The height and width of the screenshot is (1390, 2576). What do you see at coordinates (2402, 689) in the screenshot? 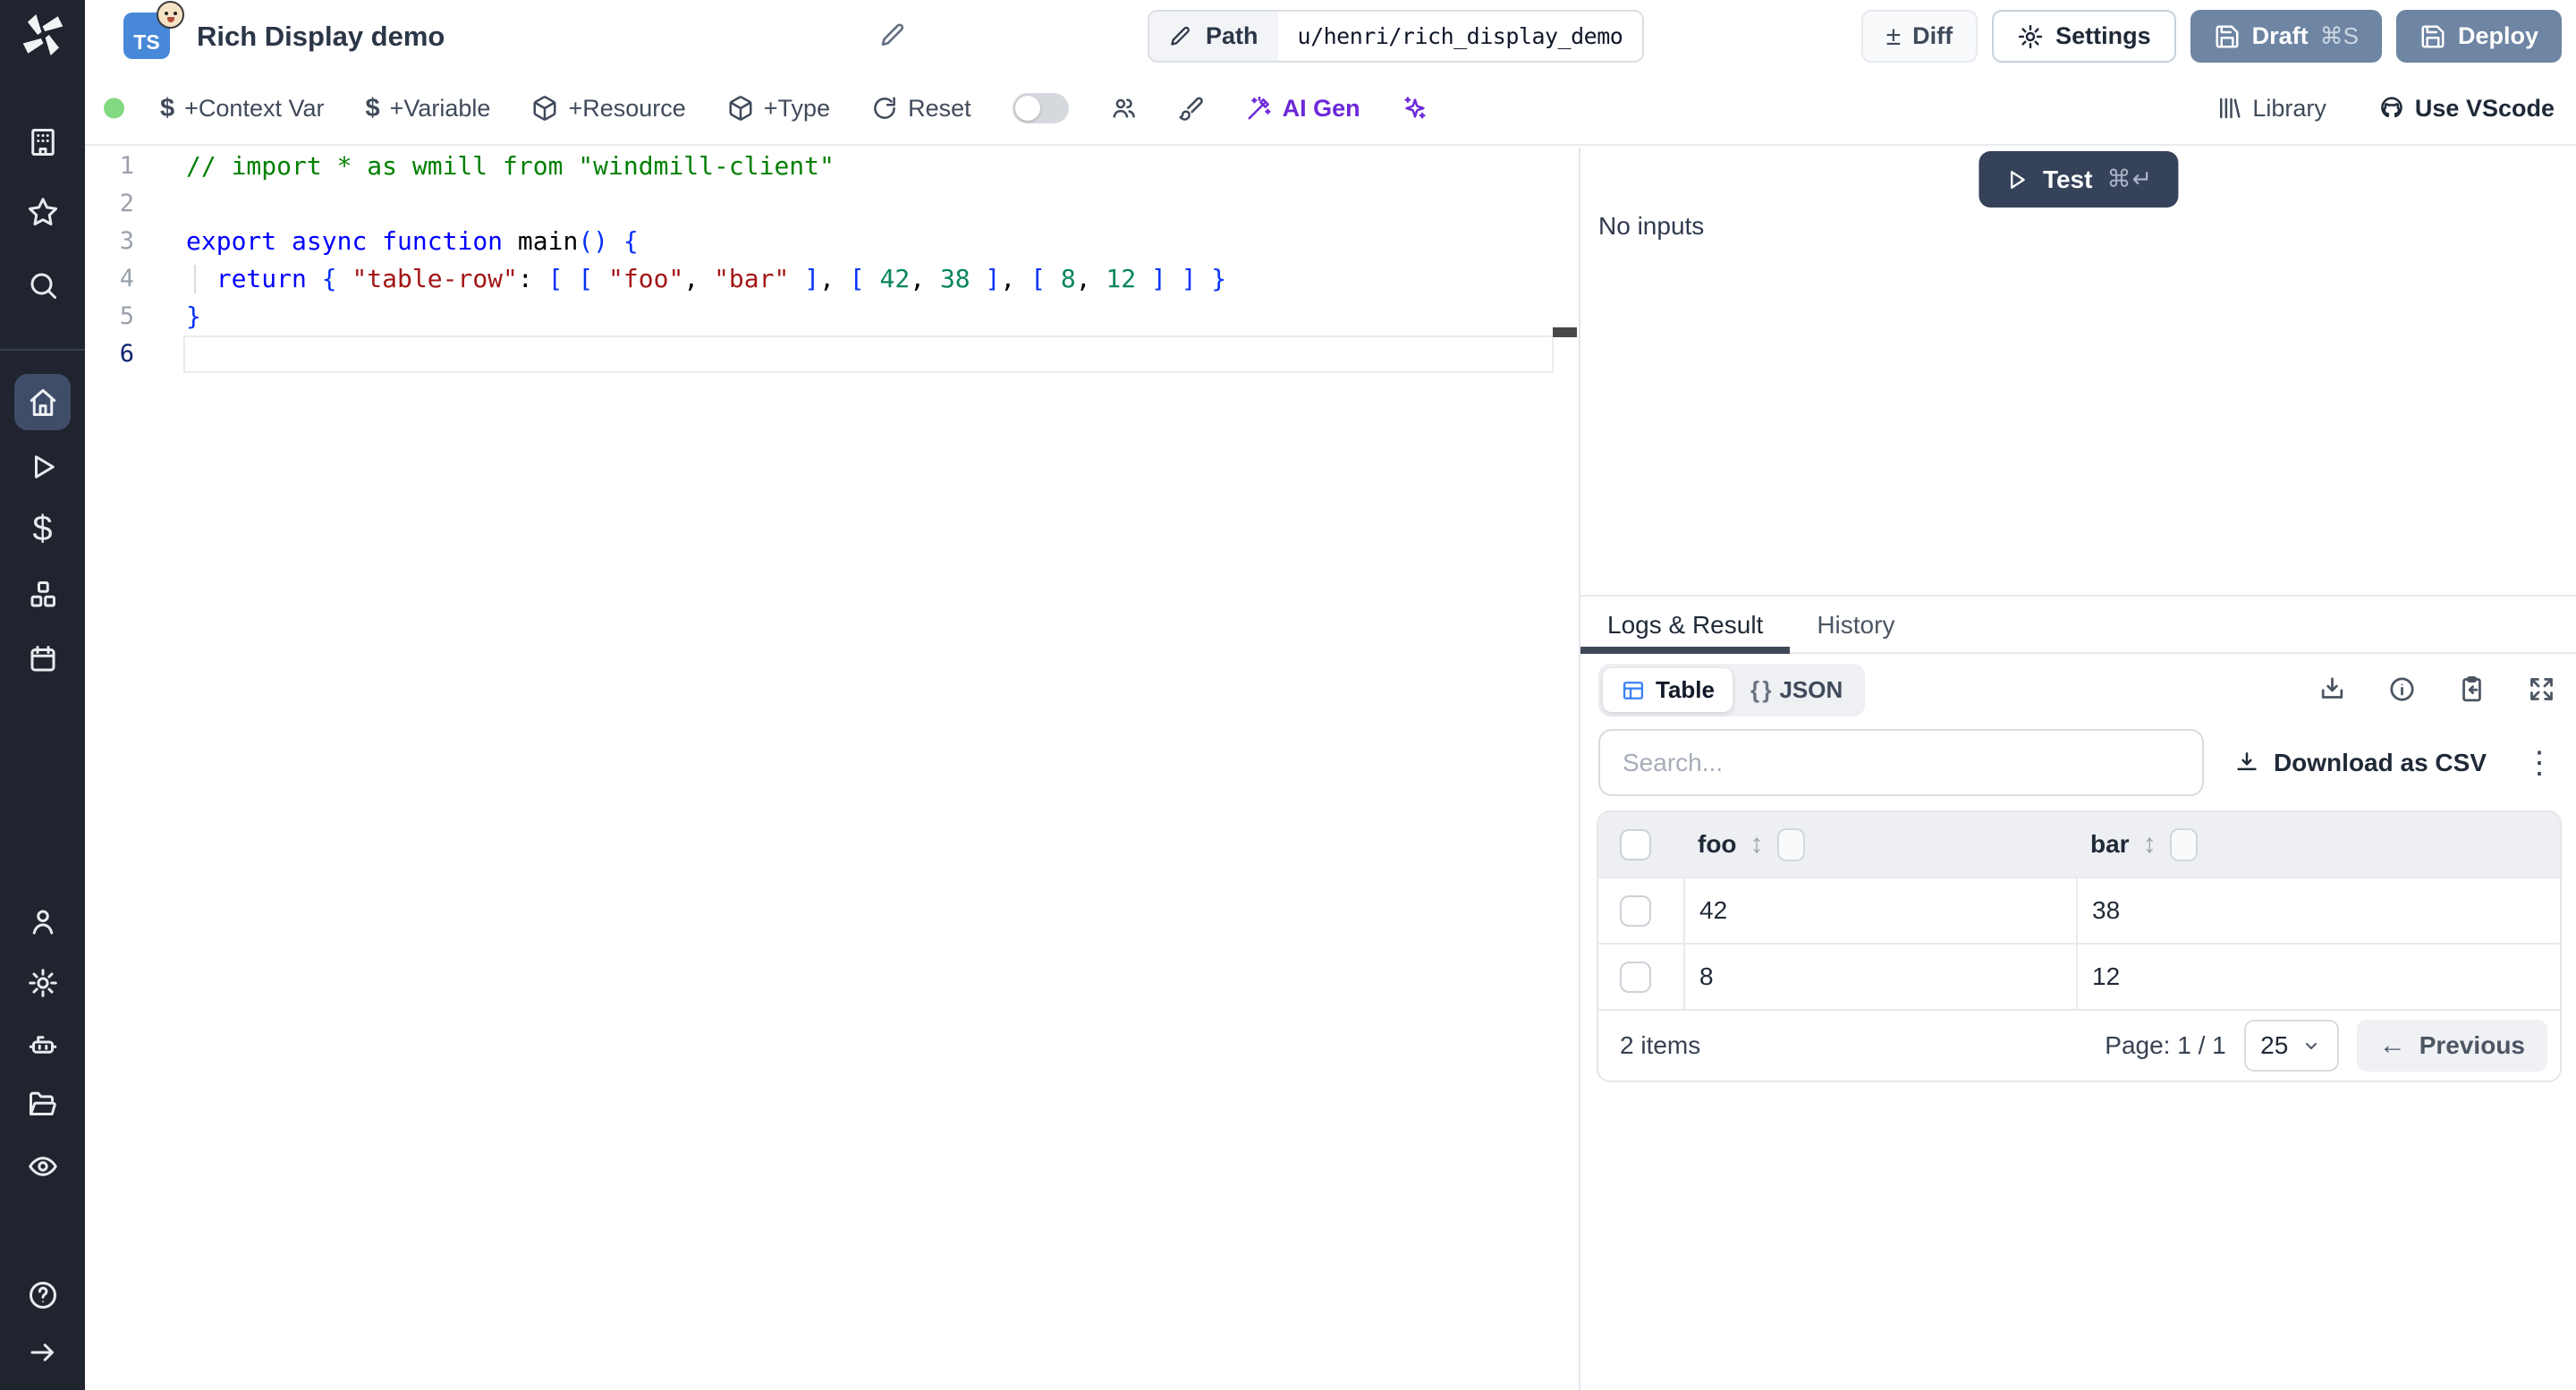
I see `info-icon` at bounding box center [2402, 689].